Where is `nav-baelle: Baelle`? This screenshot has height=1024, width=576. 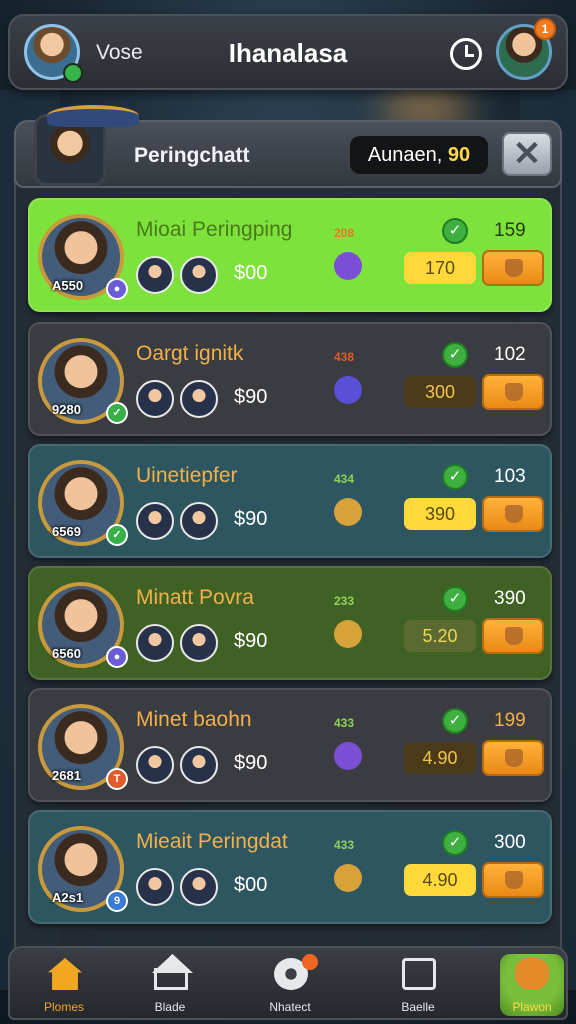
nav-baelle: Baelle is located at coordinates (418, 985).